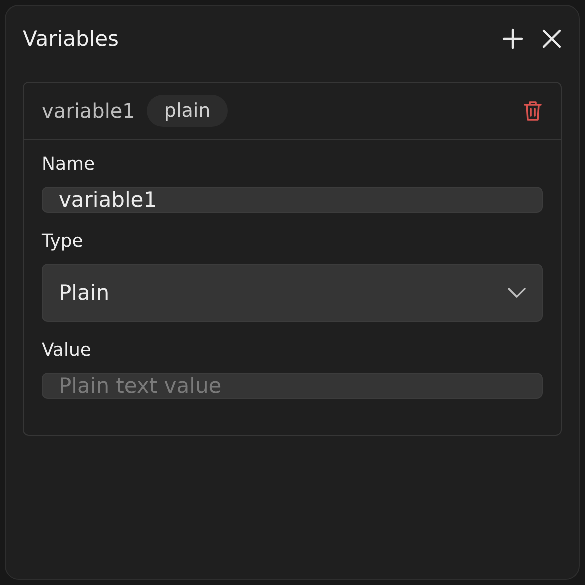  Describe the element at coordinates (513, 39) in the screenshot. I see `add-icon` at that location.